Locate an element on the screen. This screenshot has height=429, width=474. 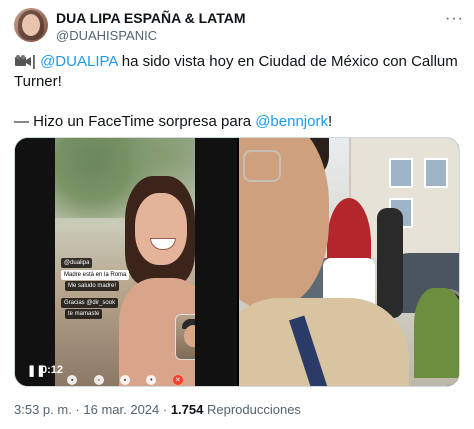
tweet-time: 3:53 p. m. is located at coordinates (43, 409).